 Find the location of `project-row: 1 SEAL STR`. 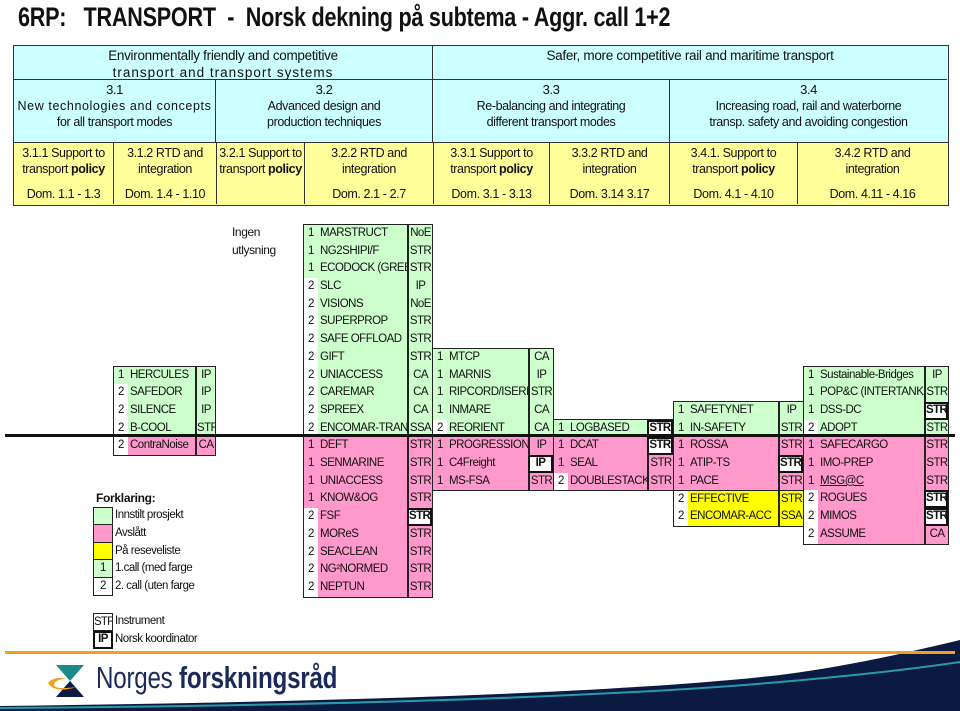

project-row: 1 SEAL STR is located at coordinates (613, 464).